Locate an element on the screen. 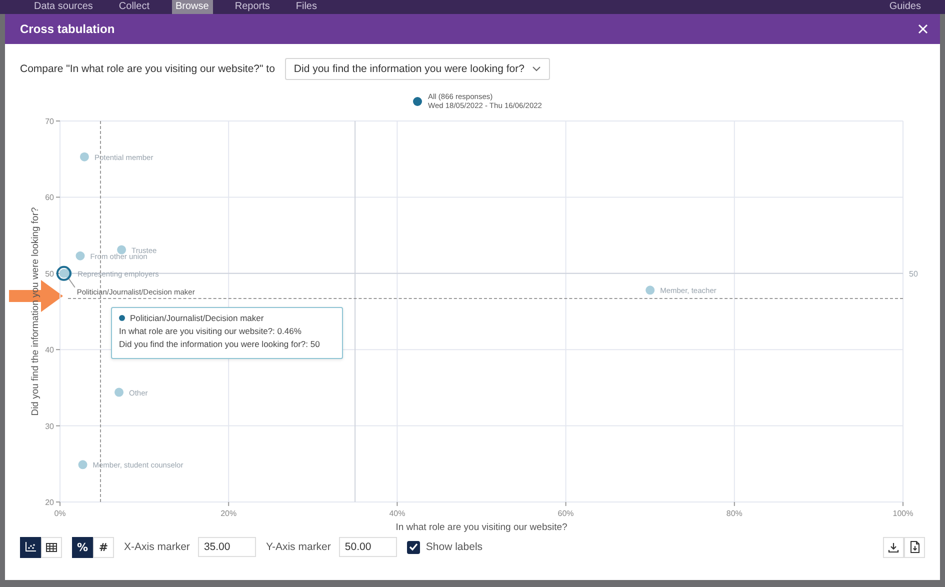 The image size is (945, 587). data-point is located at coordinates (63, 273).